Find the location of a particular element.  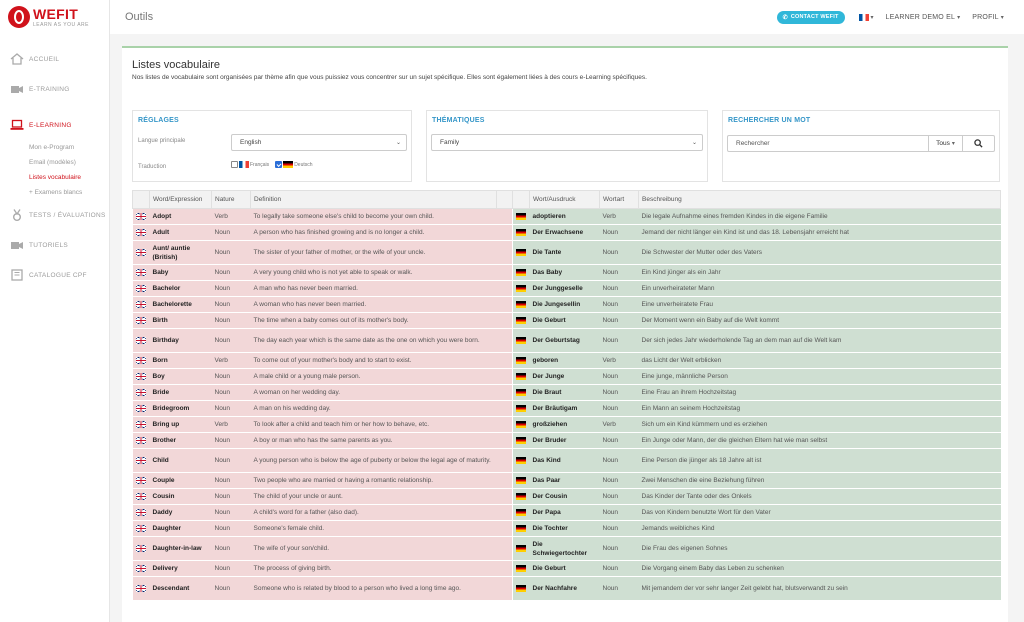

sidebar-item-catalogue-cpf: CATALOGUE CPF is located at coordinates (54, 275).